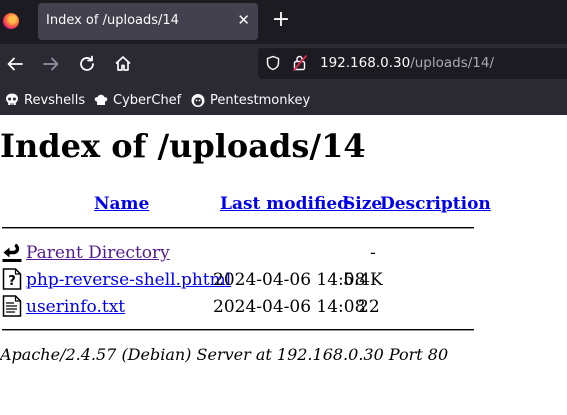 The width and height of the screenshot is (567, 415). I want to click on file-link-php-reverse-shell: php-reverse-shell.phtml, so click(128, 280).